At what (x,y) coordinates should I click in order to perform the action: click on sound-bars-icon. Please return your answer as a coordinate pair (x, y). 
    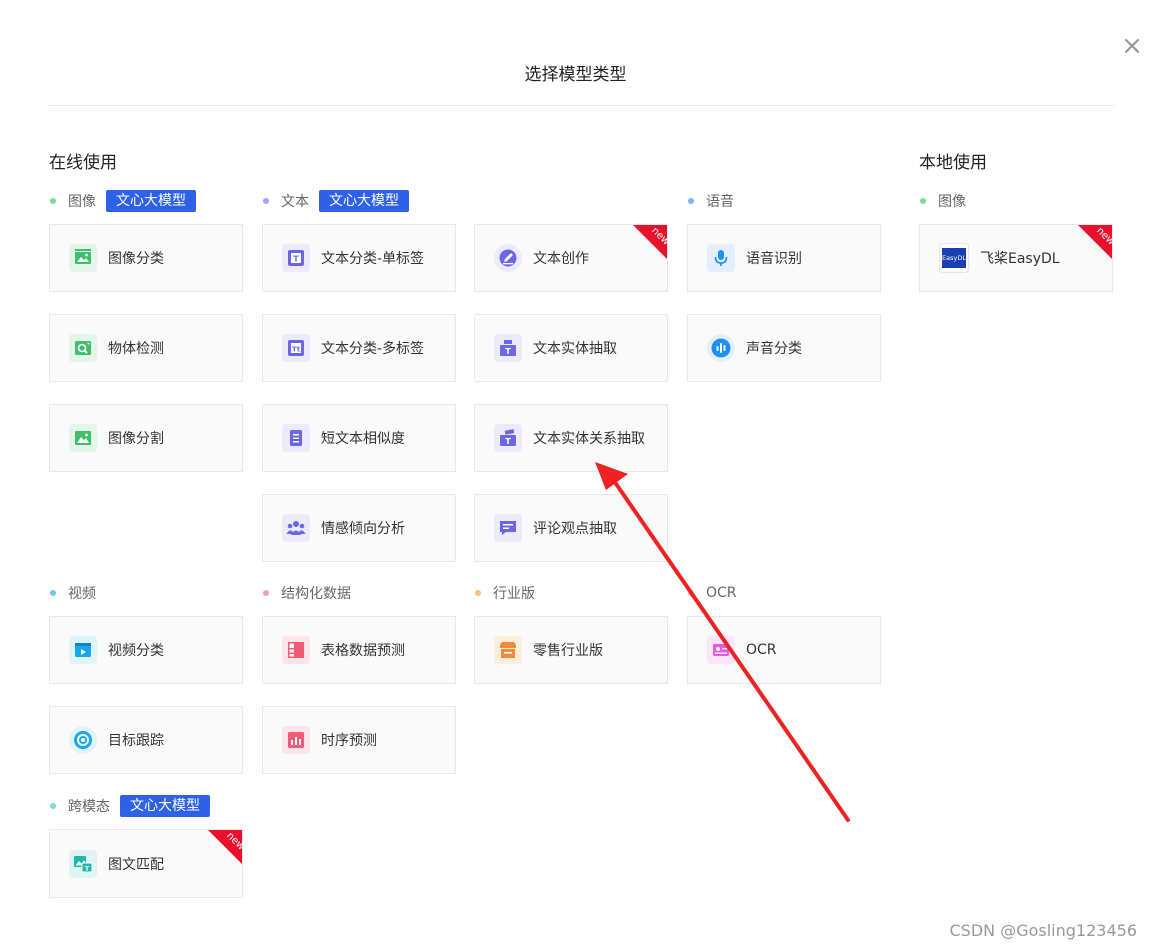
    Looking at the image, I should click on (721, 348).